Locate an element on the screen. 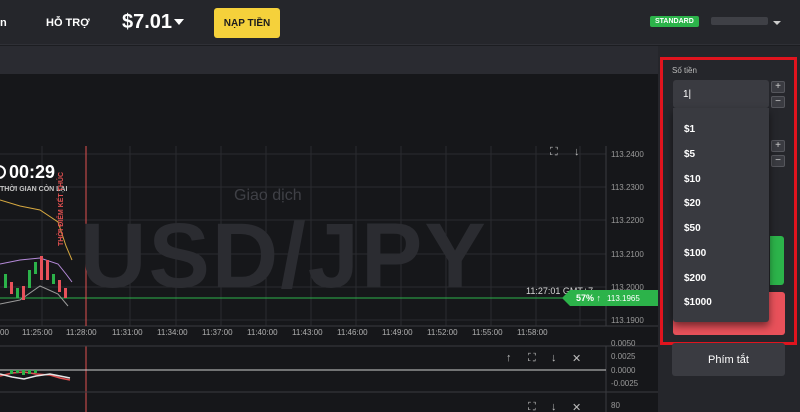  timer-value: 00:29 is located at coordinates (32, 172).